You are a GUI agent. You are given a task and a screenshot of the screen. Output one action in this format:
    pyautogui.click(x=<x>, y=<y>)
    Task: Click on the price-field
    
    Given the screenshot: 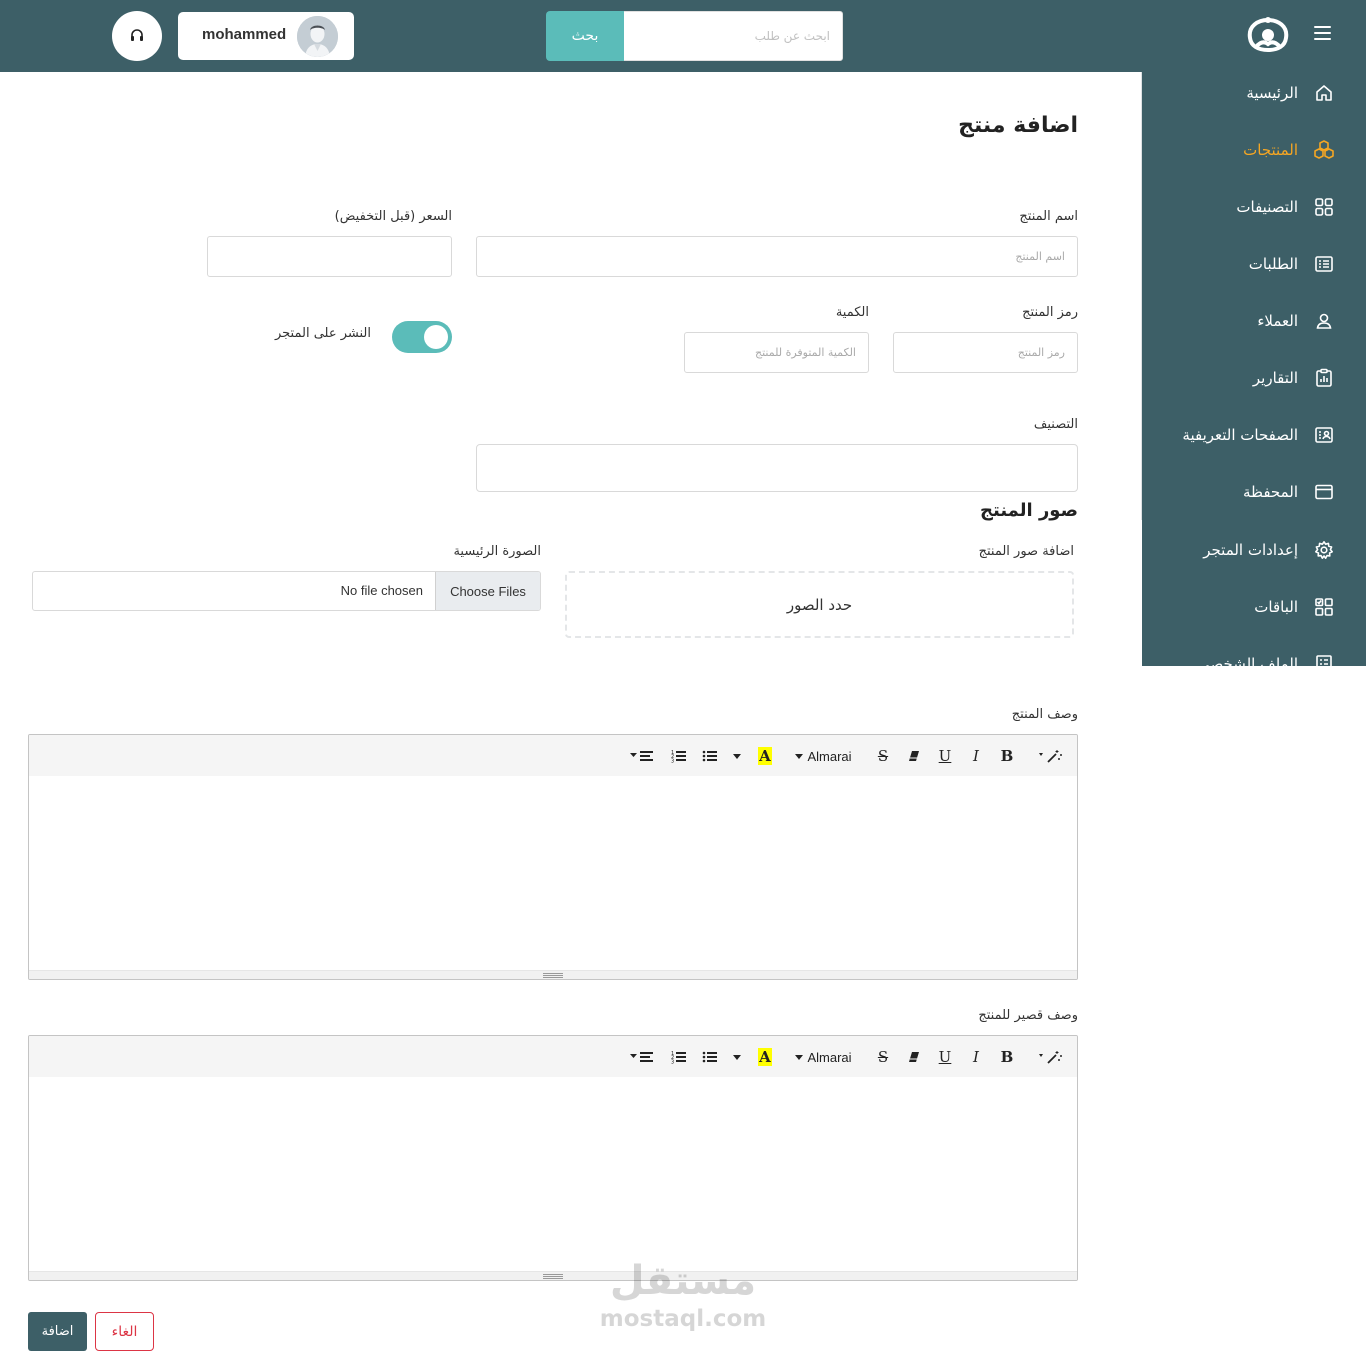 What is the action you would take?
    pyautogui.click(x=329, y=256)
    